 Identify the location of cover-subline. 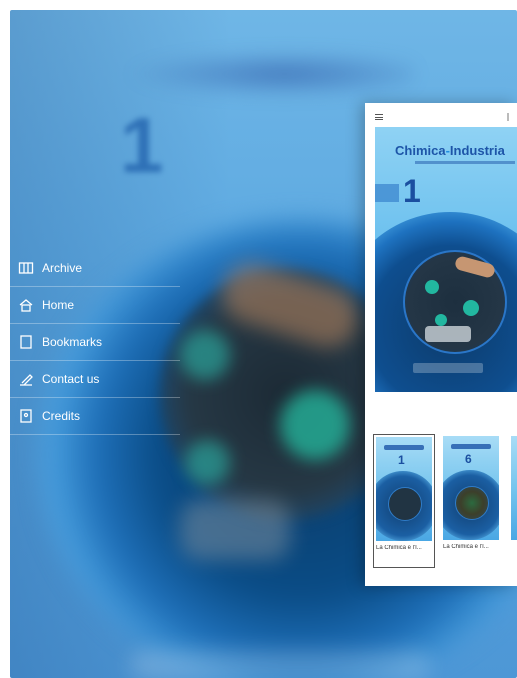
(465, 162).